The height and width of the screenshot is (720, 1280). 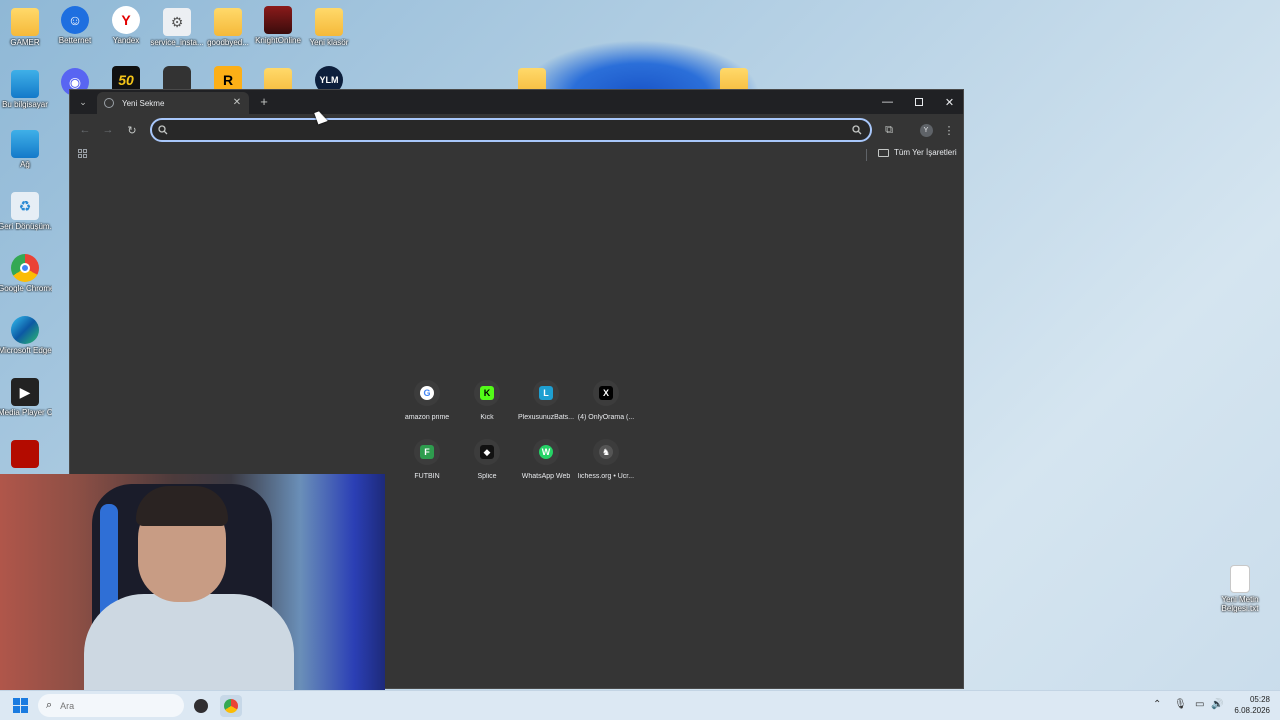 What do you see at coordinates (887, 102) in the screenshot?
I see `minimize-button: —` at bounding box center [887, 102].